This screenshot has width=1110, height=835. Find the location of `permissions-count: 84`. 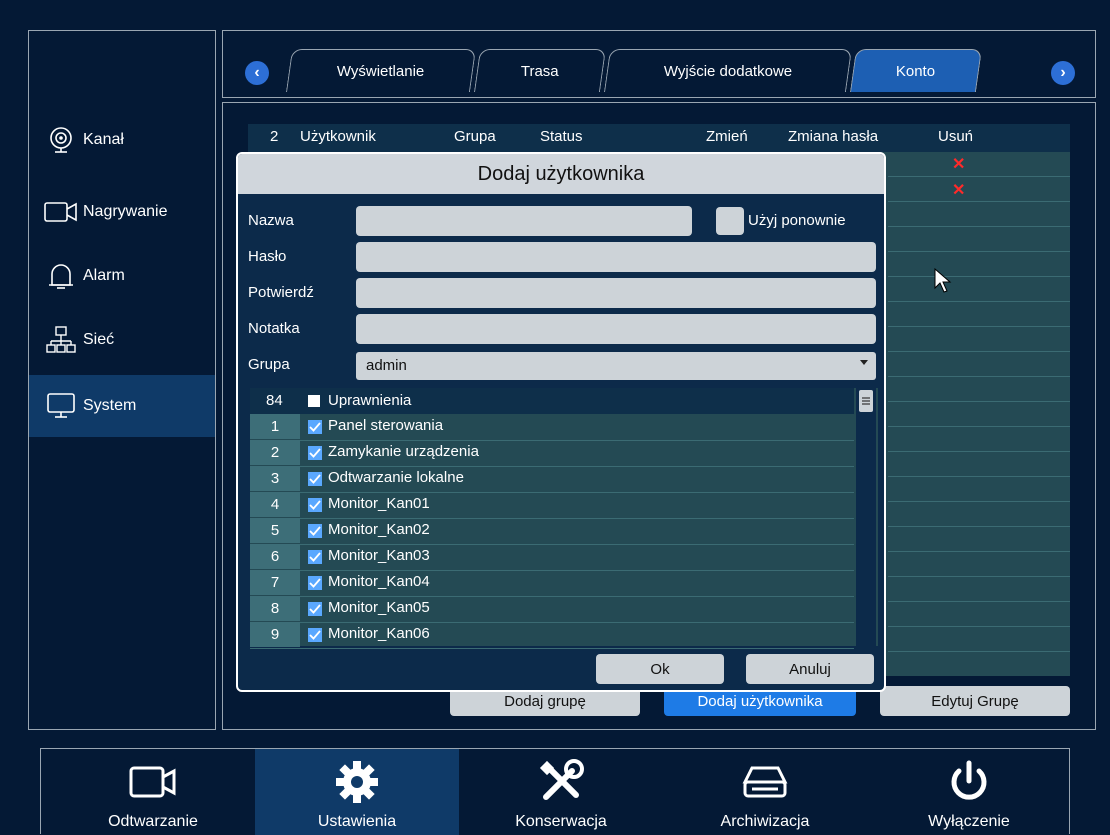

permissions-count: 84 is located at coordinates (274, 400).